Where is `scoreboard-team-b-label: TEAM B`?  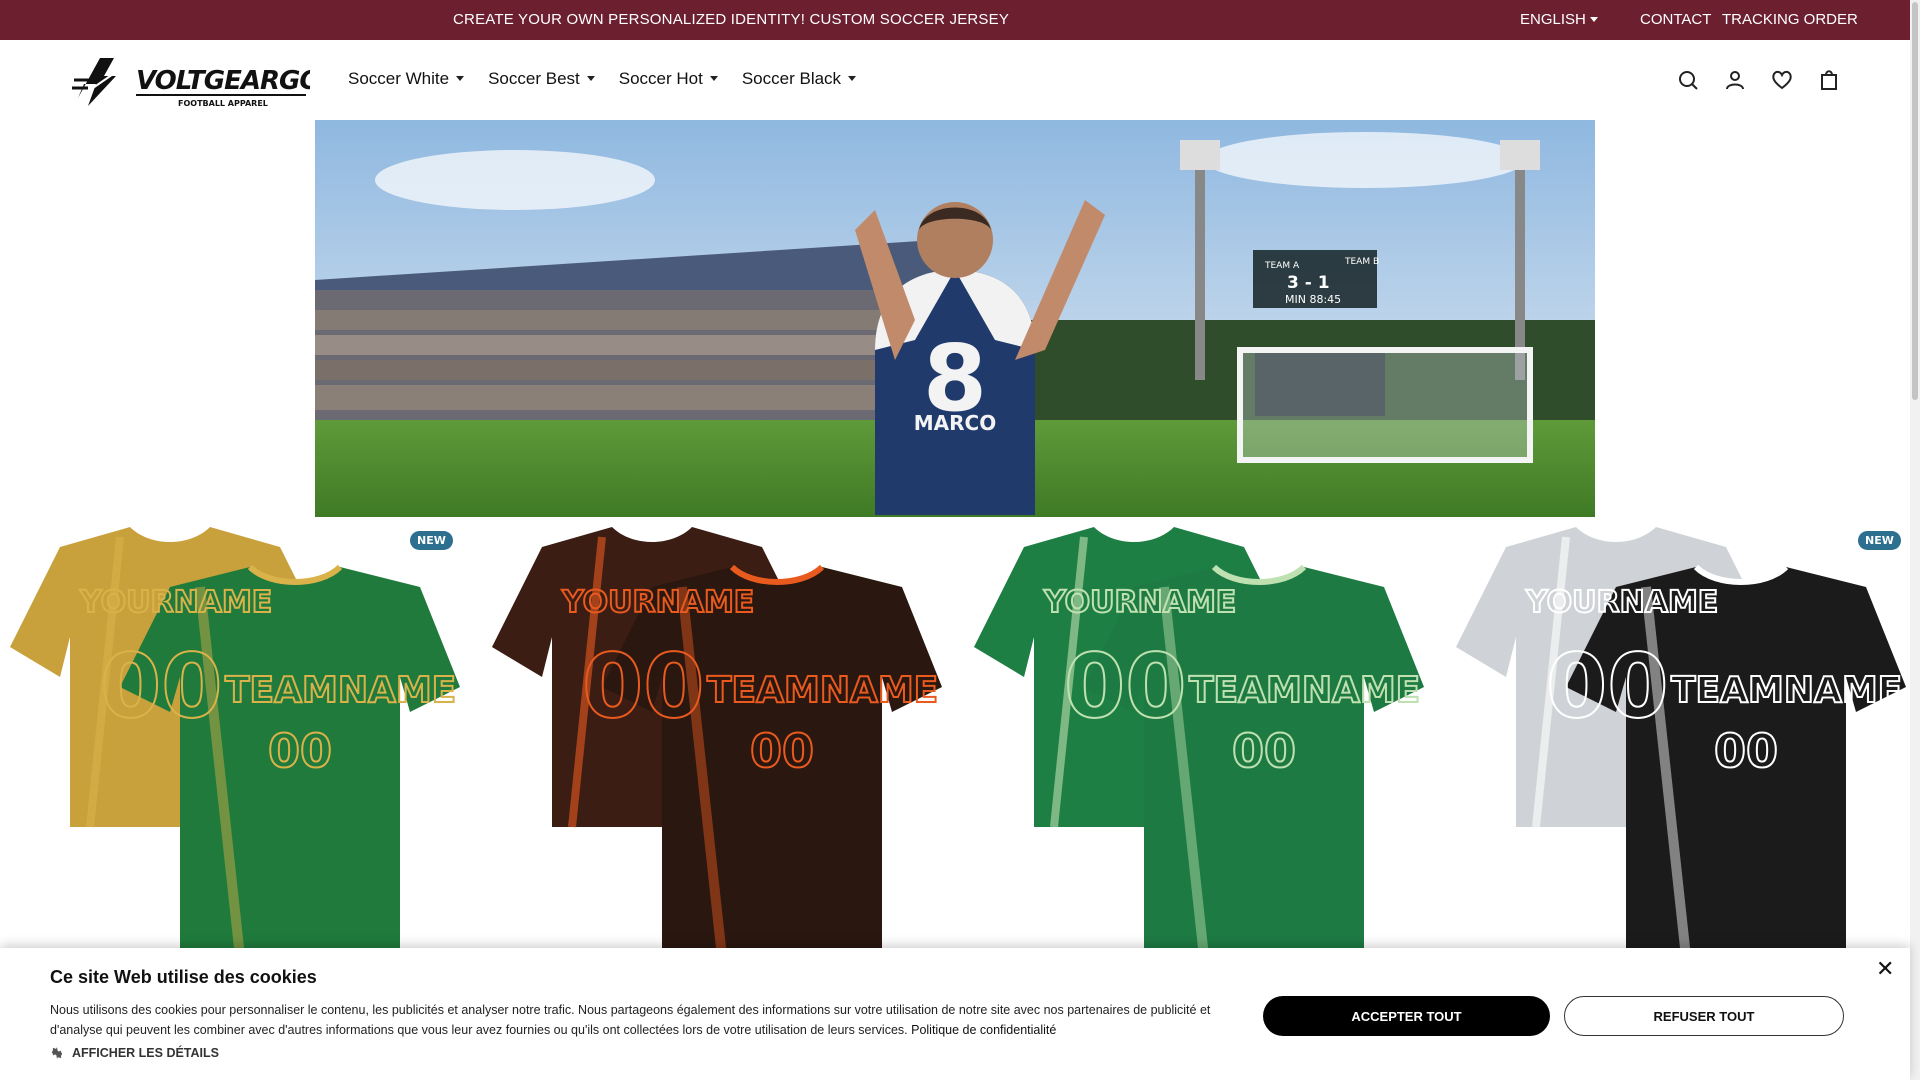
scoreboard-team-b-label: TEAM B is located at coordinates (1361, 262).